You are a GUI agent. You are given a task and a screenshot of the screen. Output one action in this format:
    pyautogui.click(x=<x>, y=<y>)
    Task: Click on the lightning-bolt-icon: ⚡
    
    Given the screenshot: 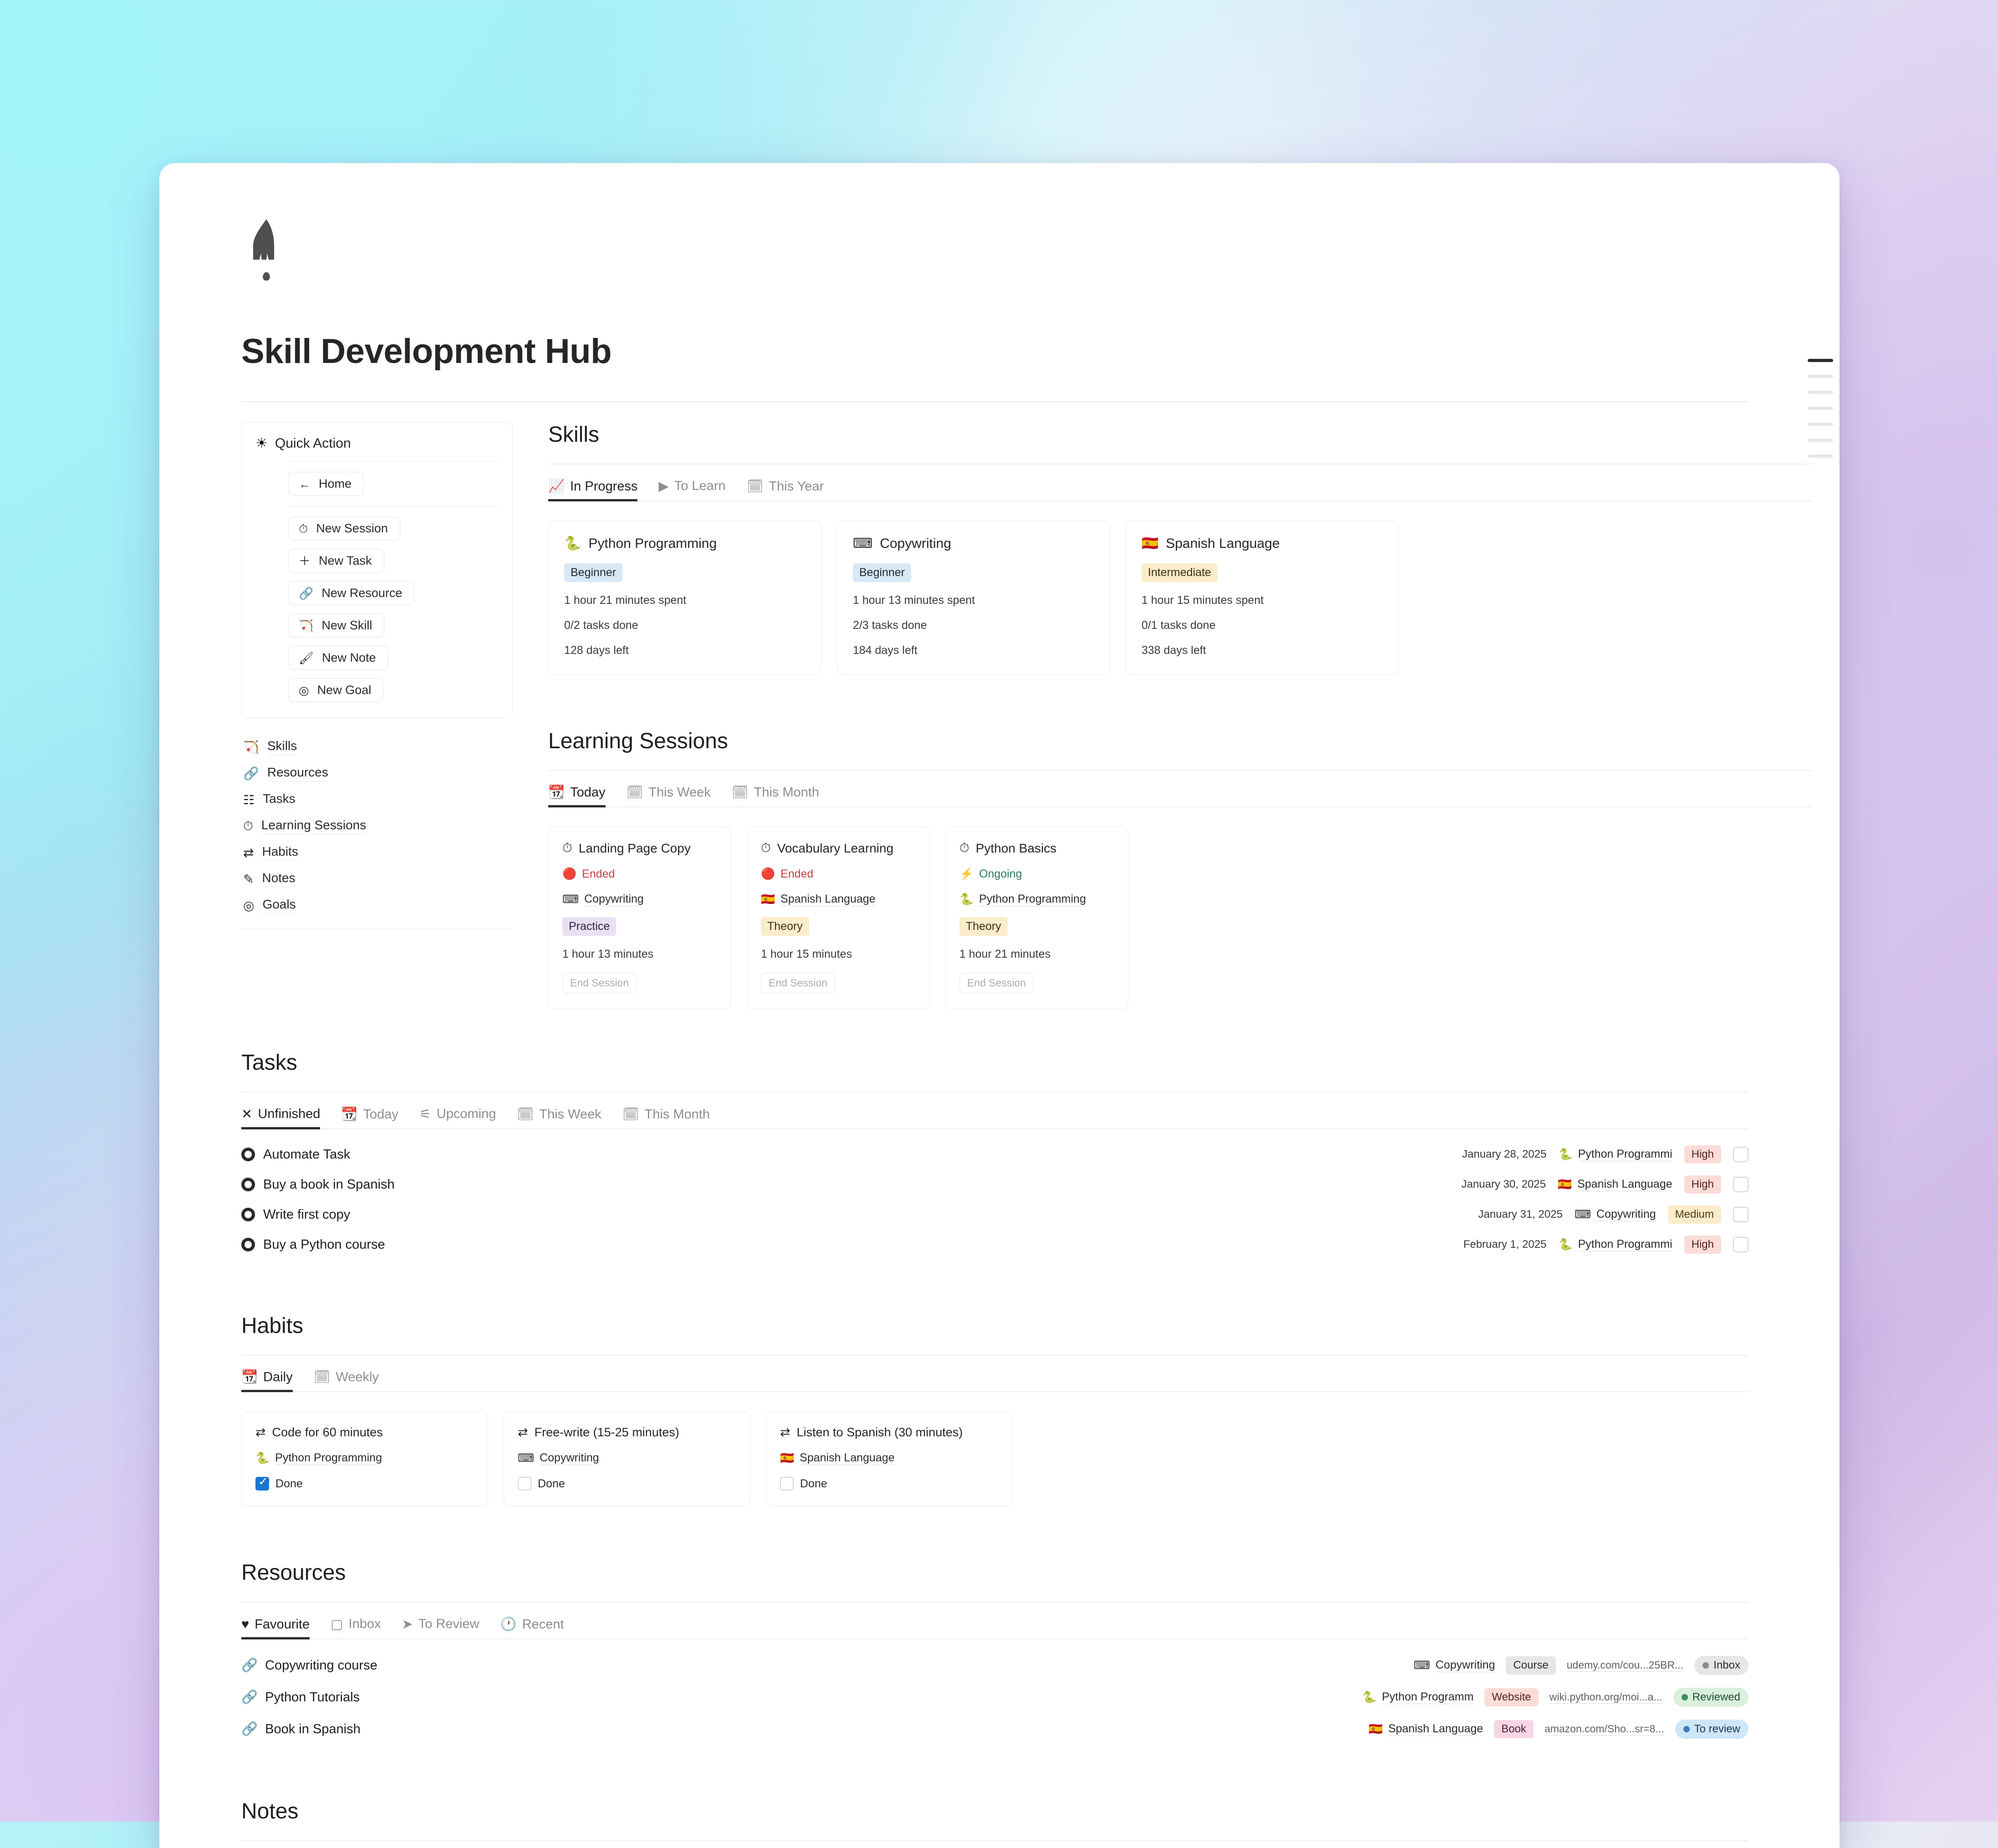 What is the action you would take?
    pyautogui.click(x=966, y=874)
    